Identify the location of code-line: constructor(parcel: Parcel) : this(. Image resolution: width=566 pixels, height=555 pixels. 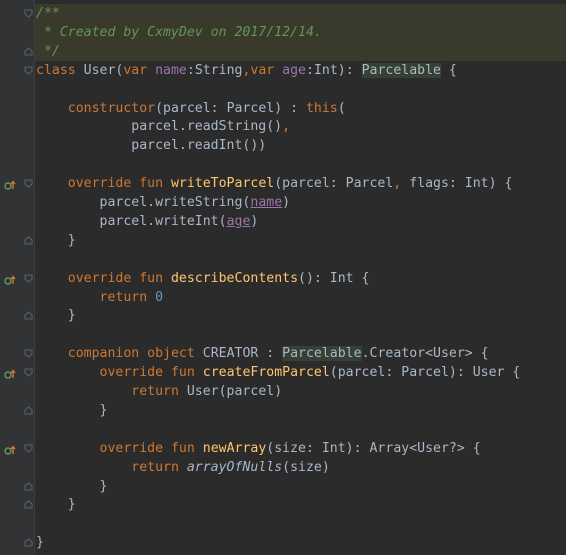
(283, 108).